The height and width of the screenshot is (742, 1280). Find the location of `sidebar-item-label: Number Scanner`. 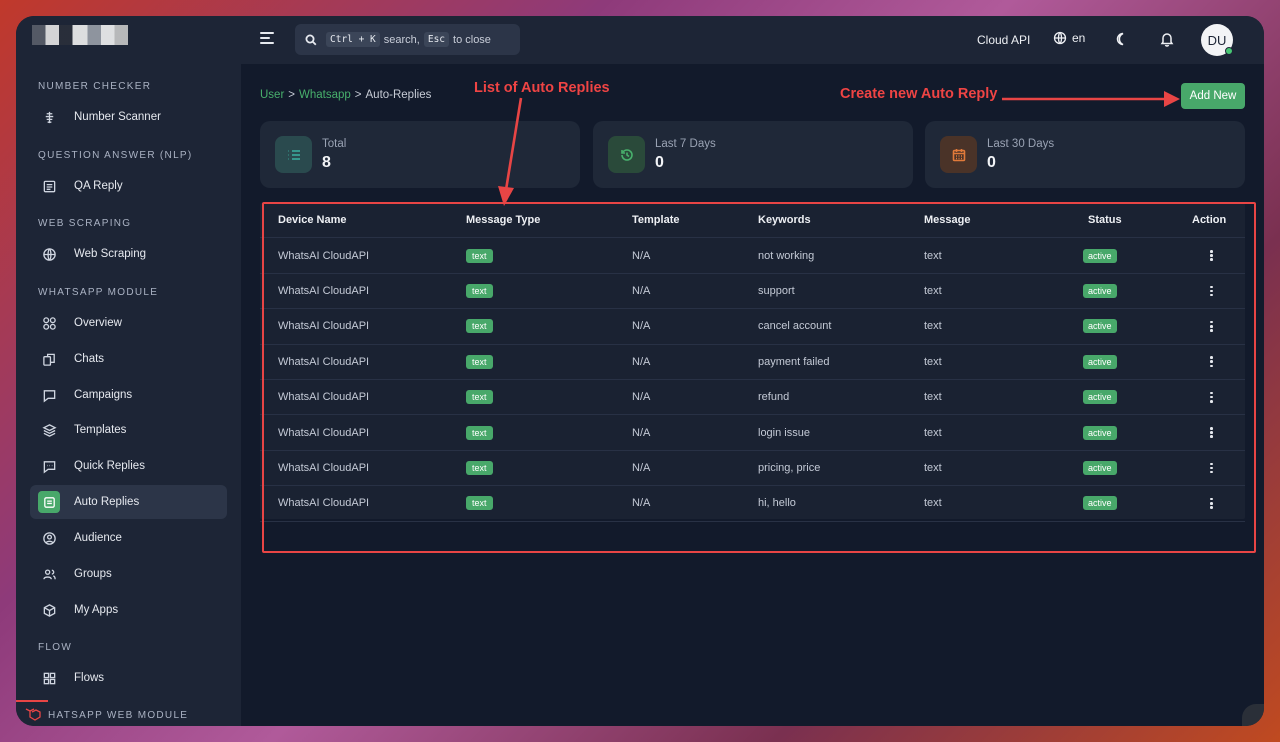

sidebar-item-label: Number Scanner is located at coordinates (117, 117).